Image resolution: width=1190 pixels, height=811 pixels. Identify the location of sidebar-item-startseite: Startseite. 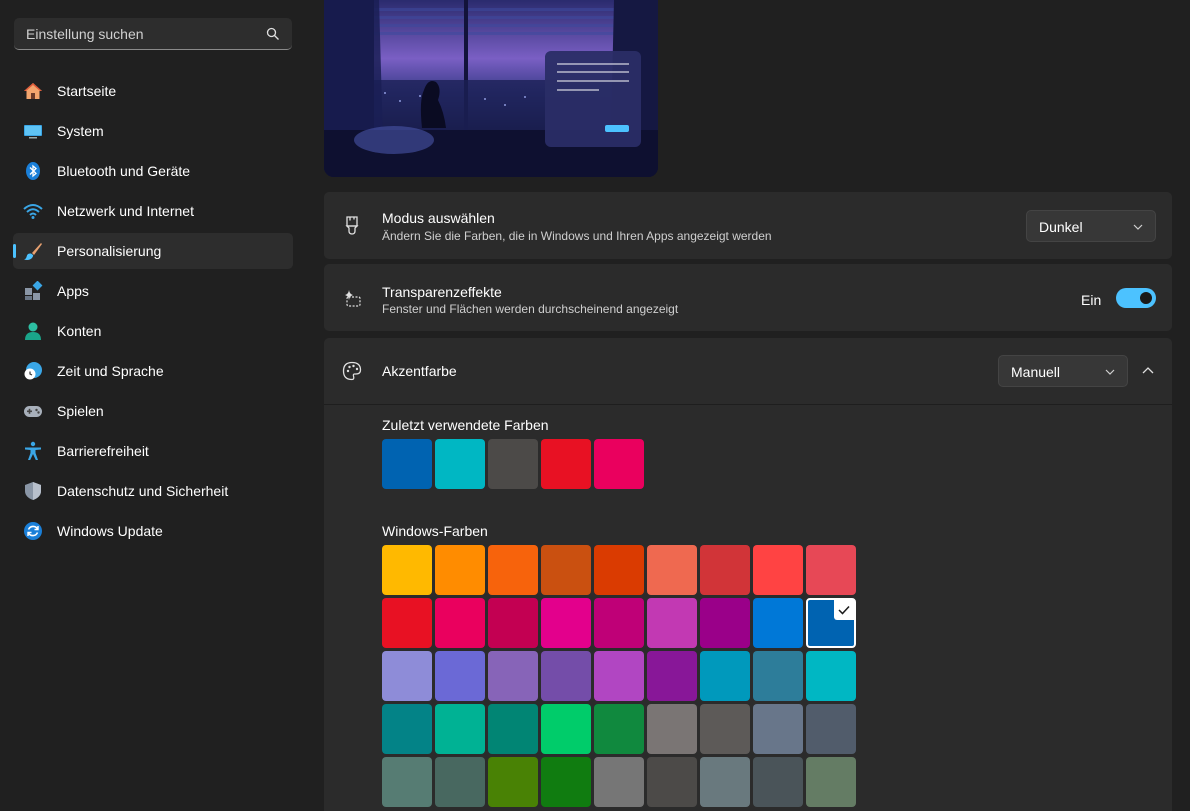
(153, 91).